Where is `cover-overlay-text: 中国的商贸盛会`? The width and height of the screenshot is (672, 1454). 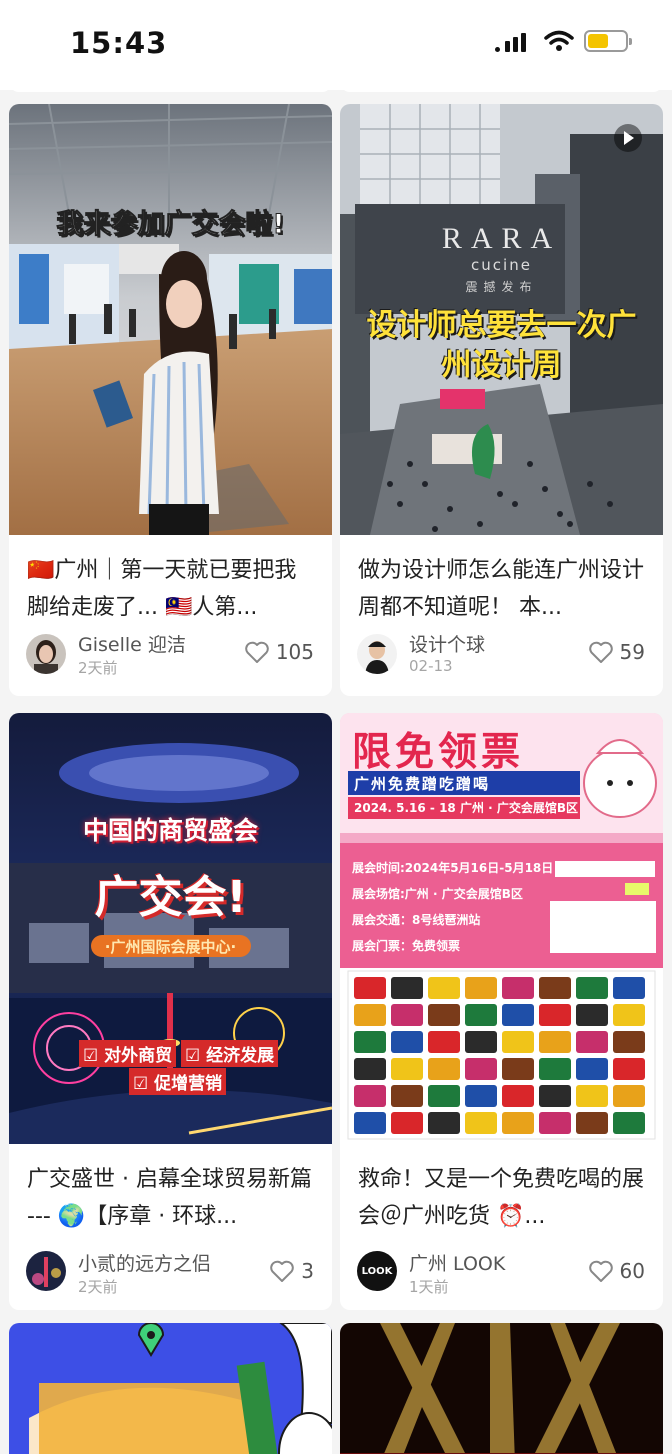
cover-overlay-text: 中国的商贸盛会 is located at coordinates (170, 830).